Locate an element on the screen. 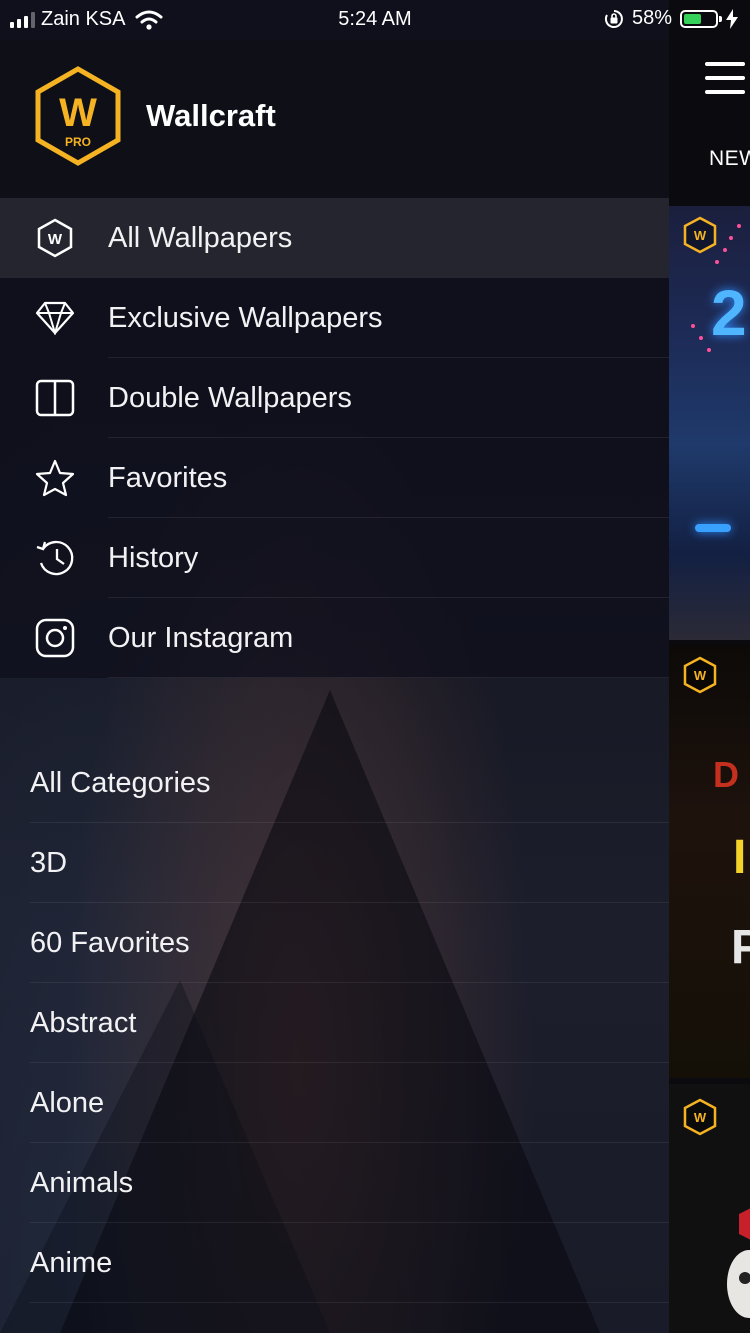  star-icon is located at coordinates (55, 478).